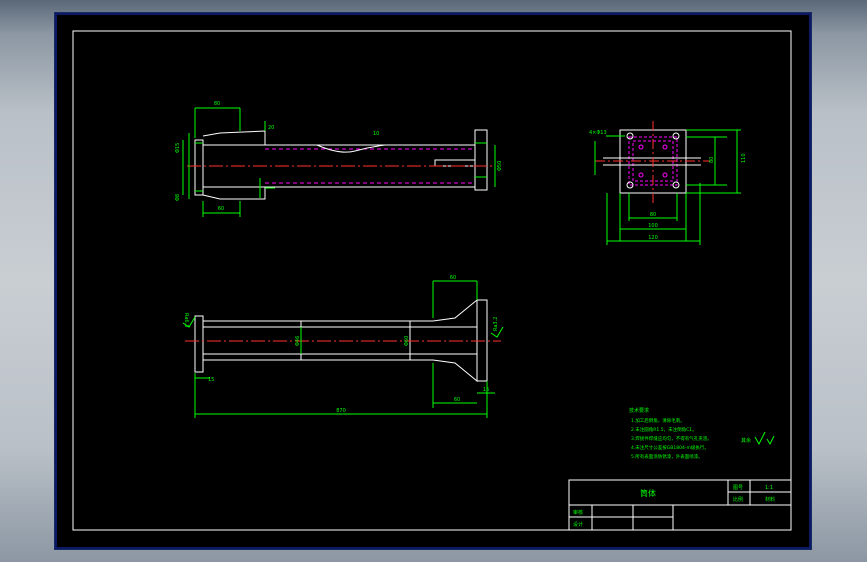 Image resolution: width=867 pixels, height=562 pixels. Describe the element at coordinates (211, 380) in the screenshot. I see `dim-bottom-left-small: 15` at that location.